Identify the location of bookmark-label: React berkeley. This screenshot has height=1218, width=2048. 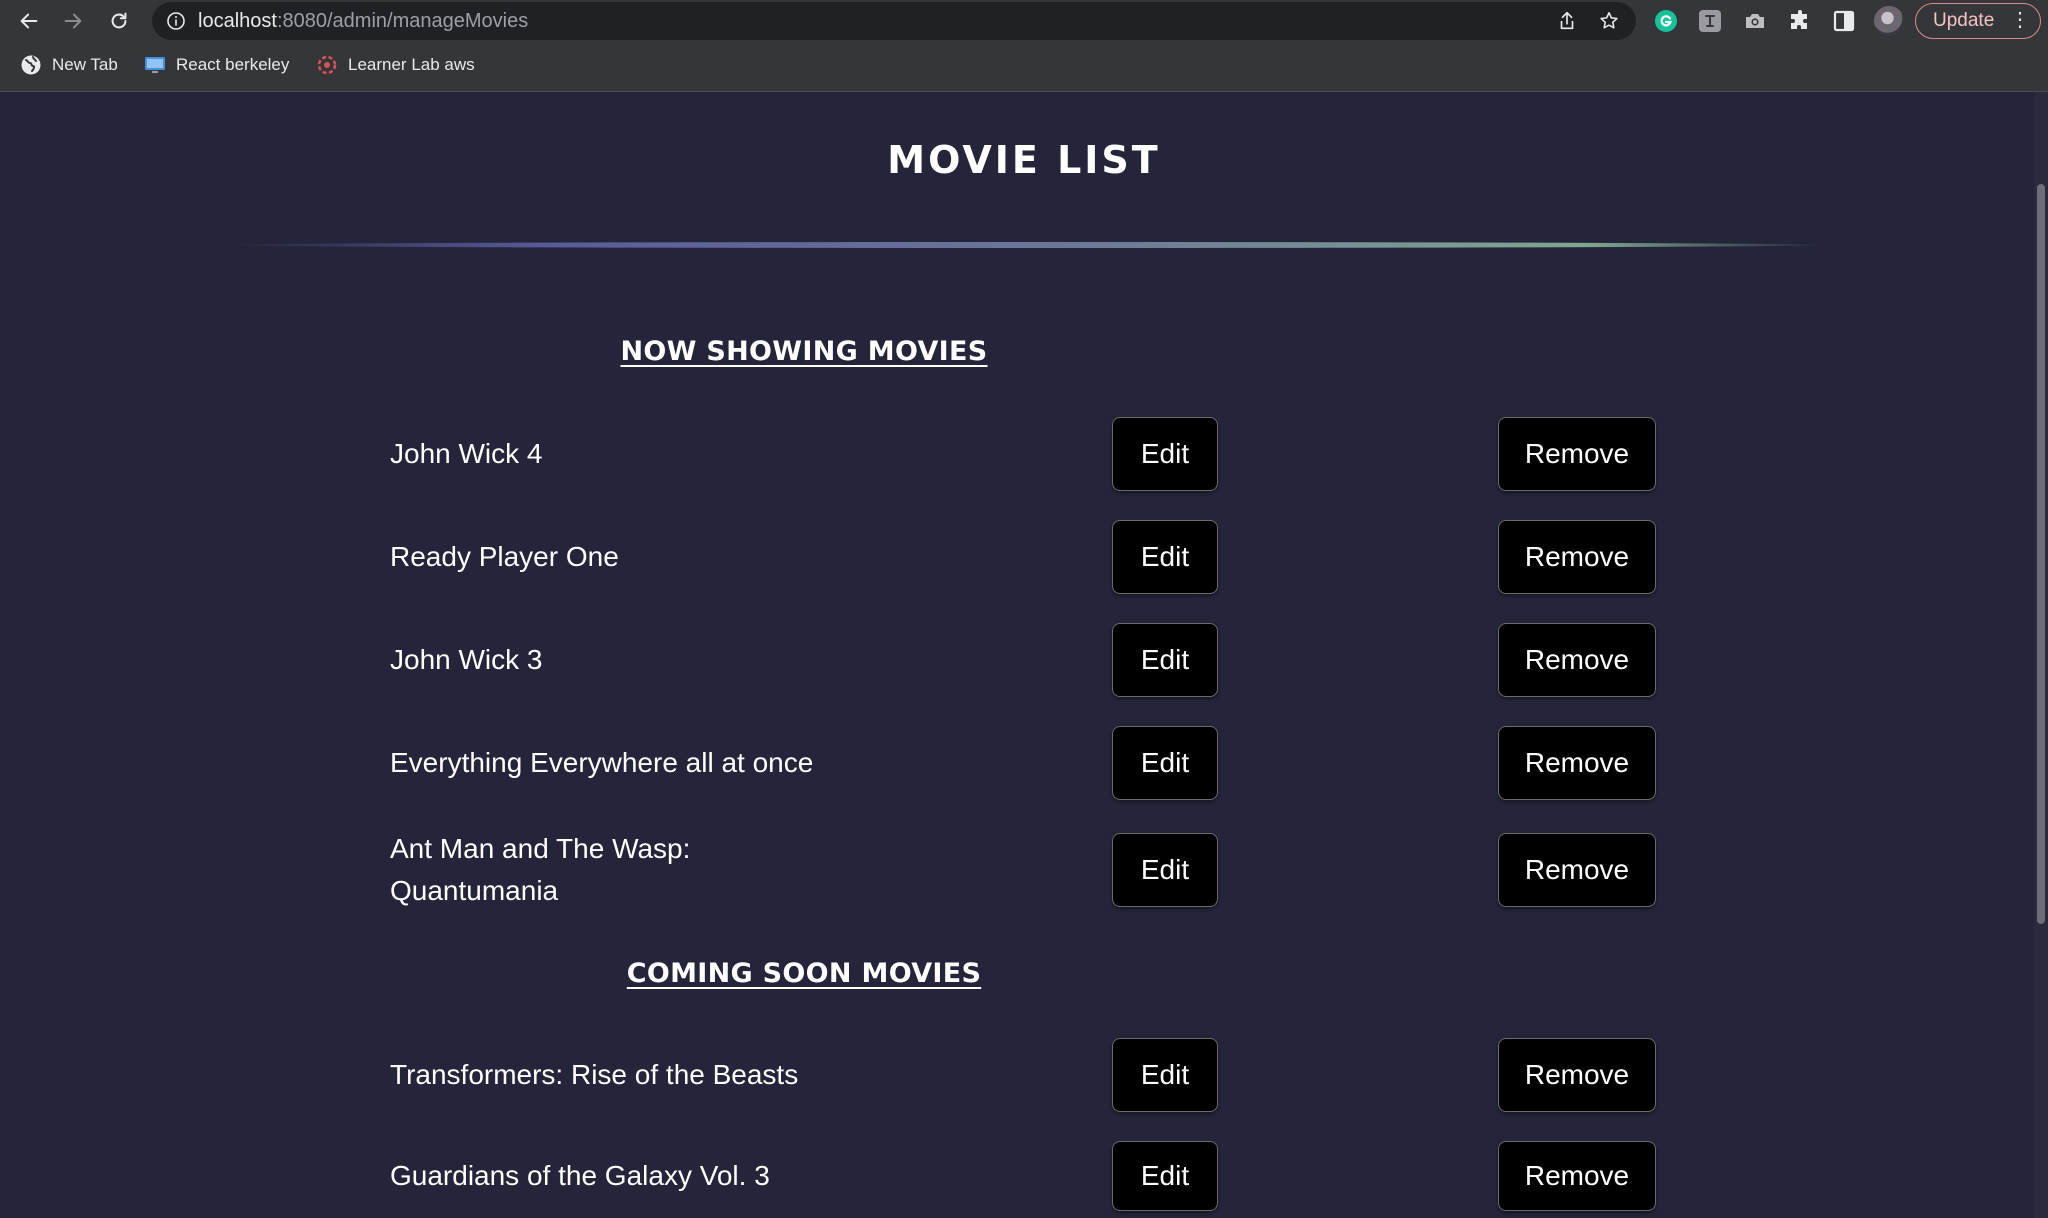
(233, 64).